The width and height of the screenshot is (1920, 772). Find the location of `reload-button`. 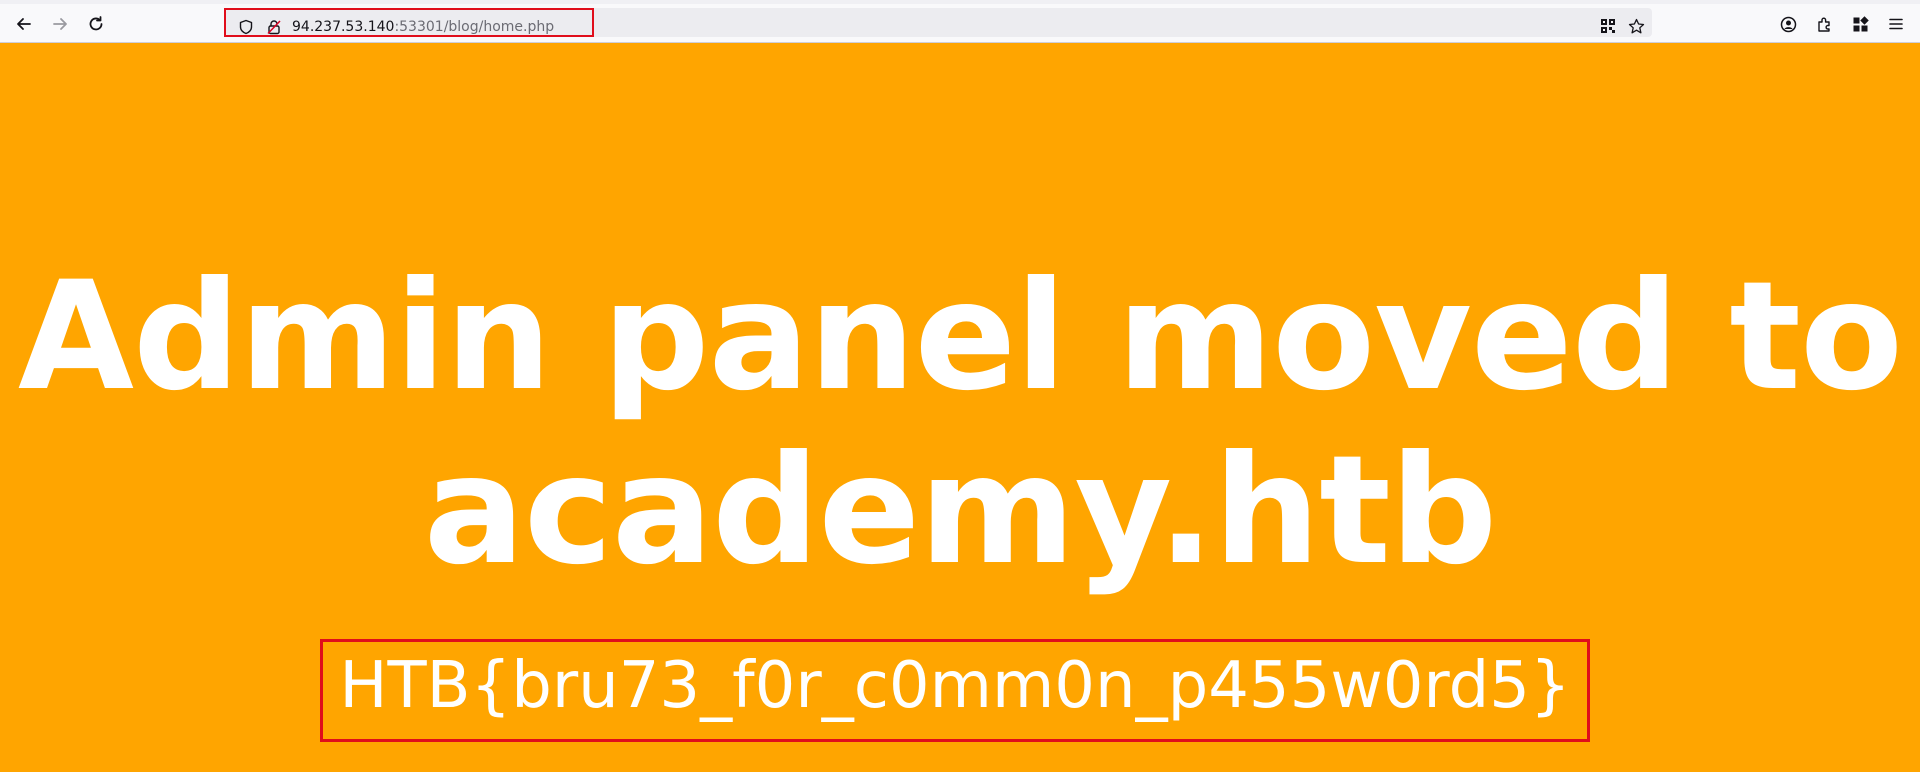

reload-button is located at coordinates (96, 24).